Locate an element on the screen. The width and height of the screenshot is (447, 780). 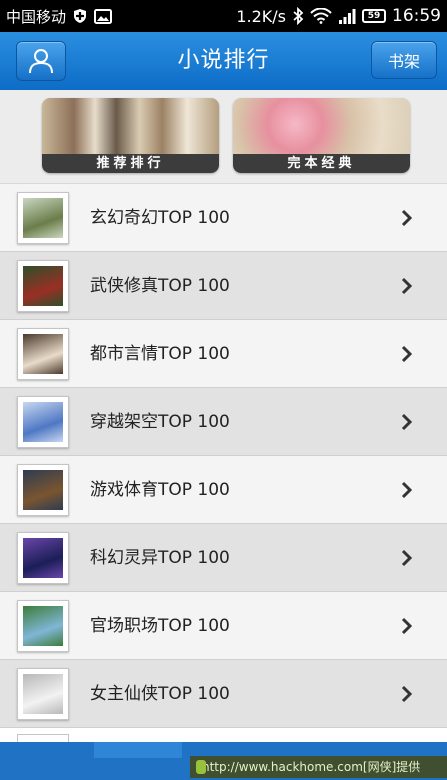
list-item: 科幻灵异TOP 100 is located at coordinates (223, 558).